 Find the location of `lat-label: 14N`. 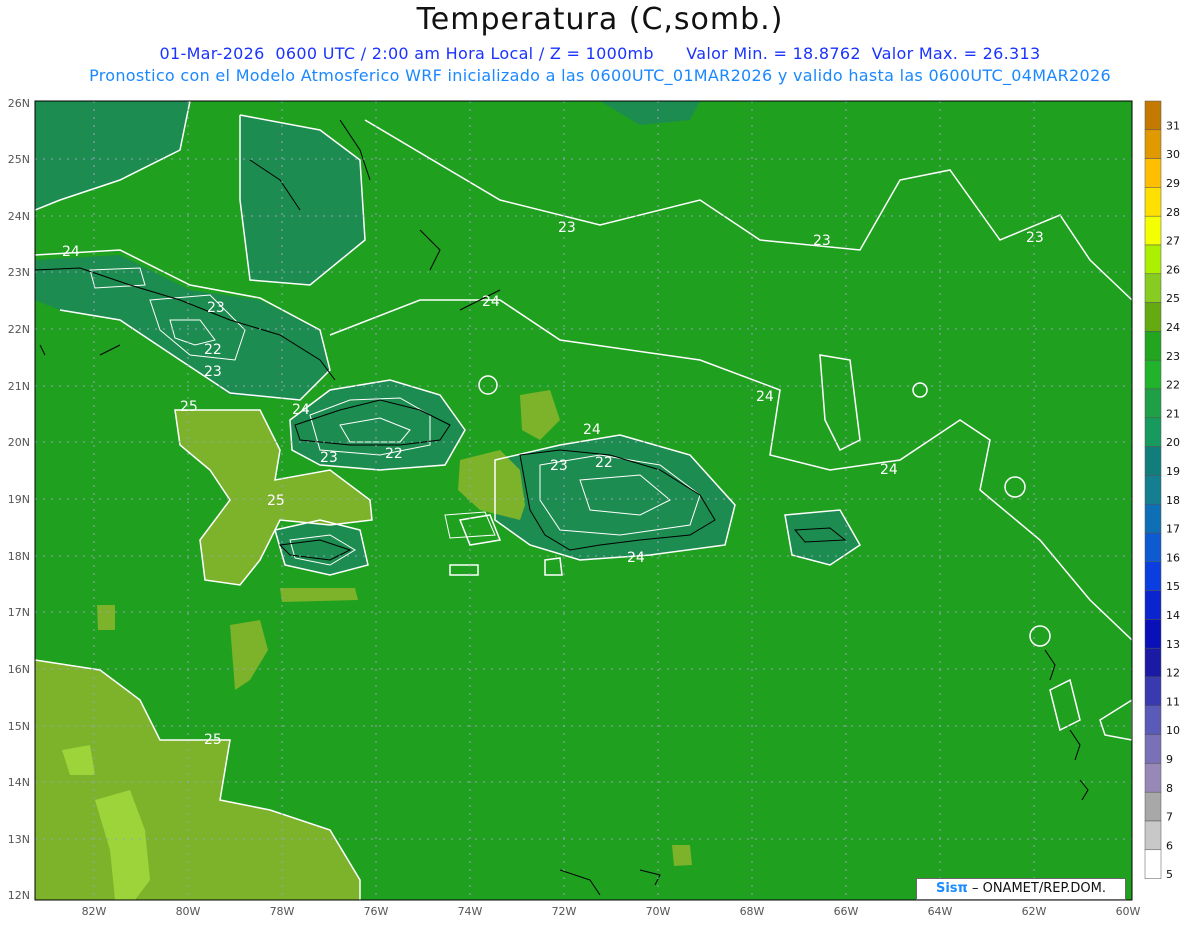

lat-label: 14N is located at coordinates (19, 782).